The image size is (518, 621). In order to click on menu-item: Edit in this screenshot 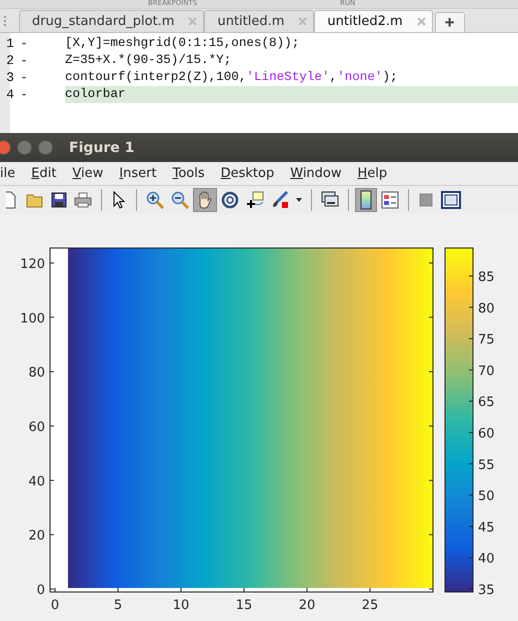, I will do `click(43, 173)`.